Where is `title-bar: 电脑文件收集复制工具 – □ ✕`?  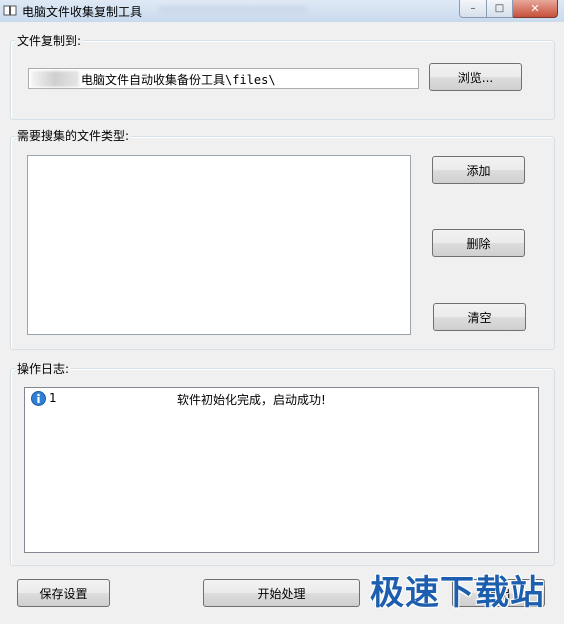 title-bar: 电脑文件收集复制工具 – □ ✕ is located at coordinates (282, 11).